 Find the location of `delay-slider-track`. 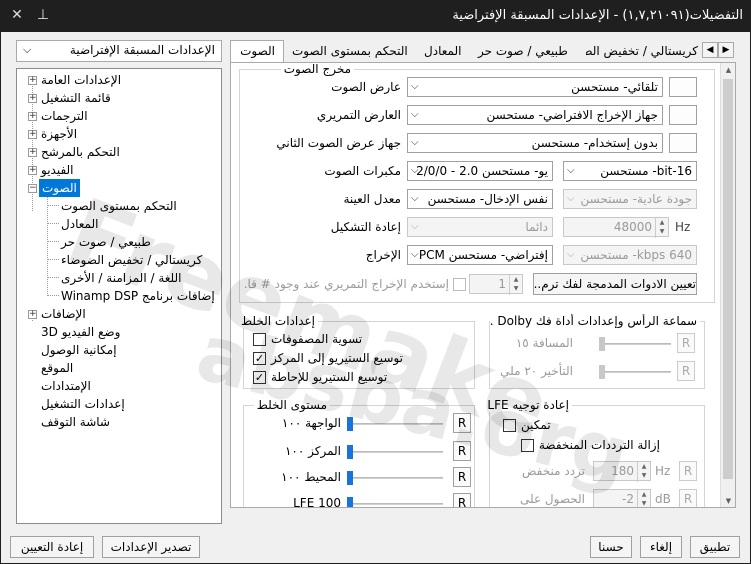

delay-slider-track is located at coordinates (635, 372).